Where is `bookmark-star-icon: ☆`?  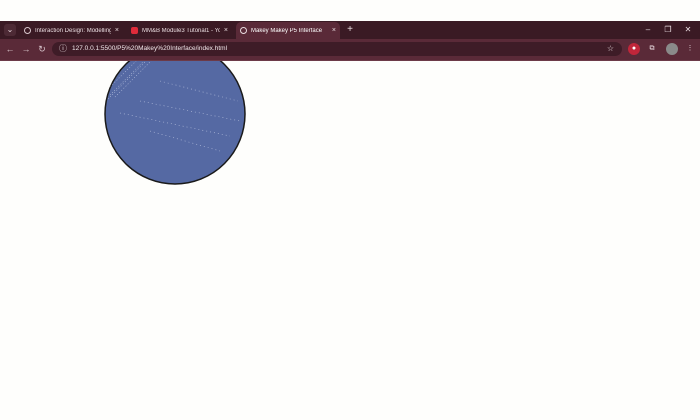 bookmark-star-icon: ☆ is located at coordinates (610, 49).